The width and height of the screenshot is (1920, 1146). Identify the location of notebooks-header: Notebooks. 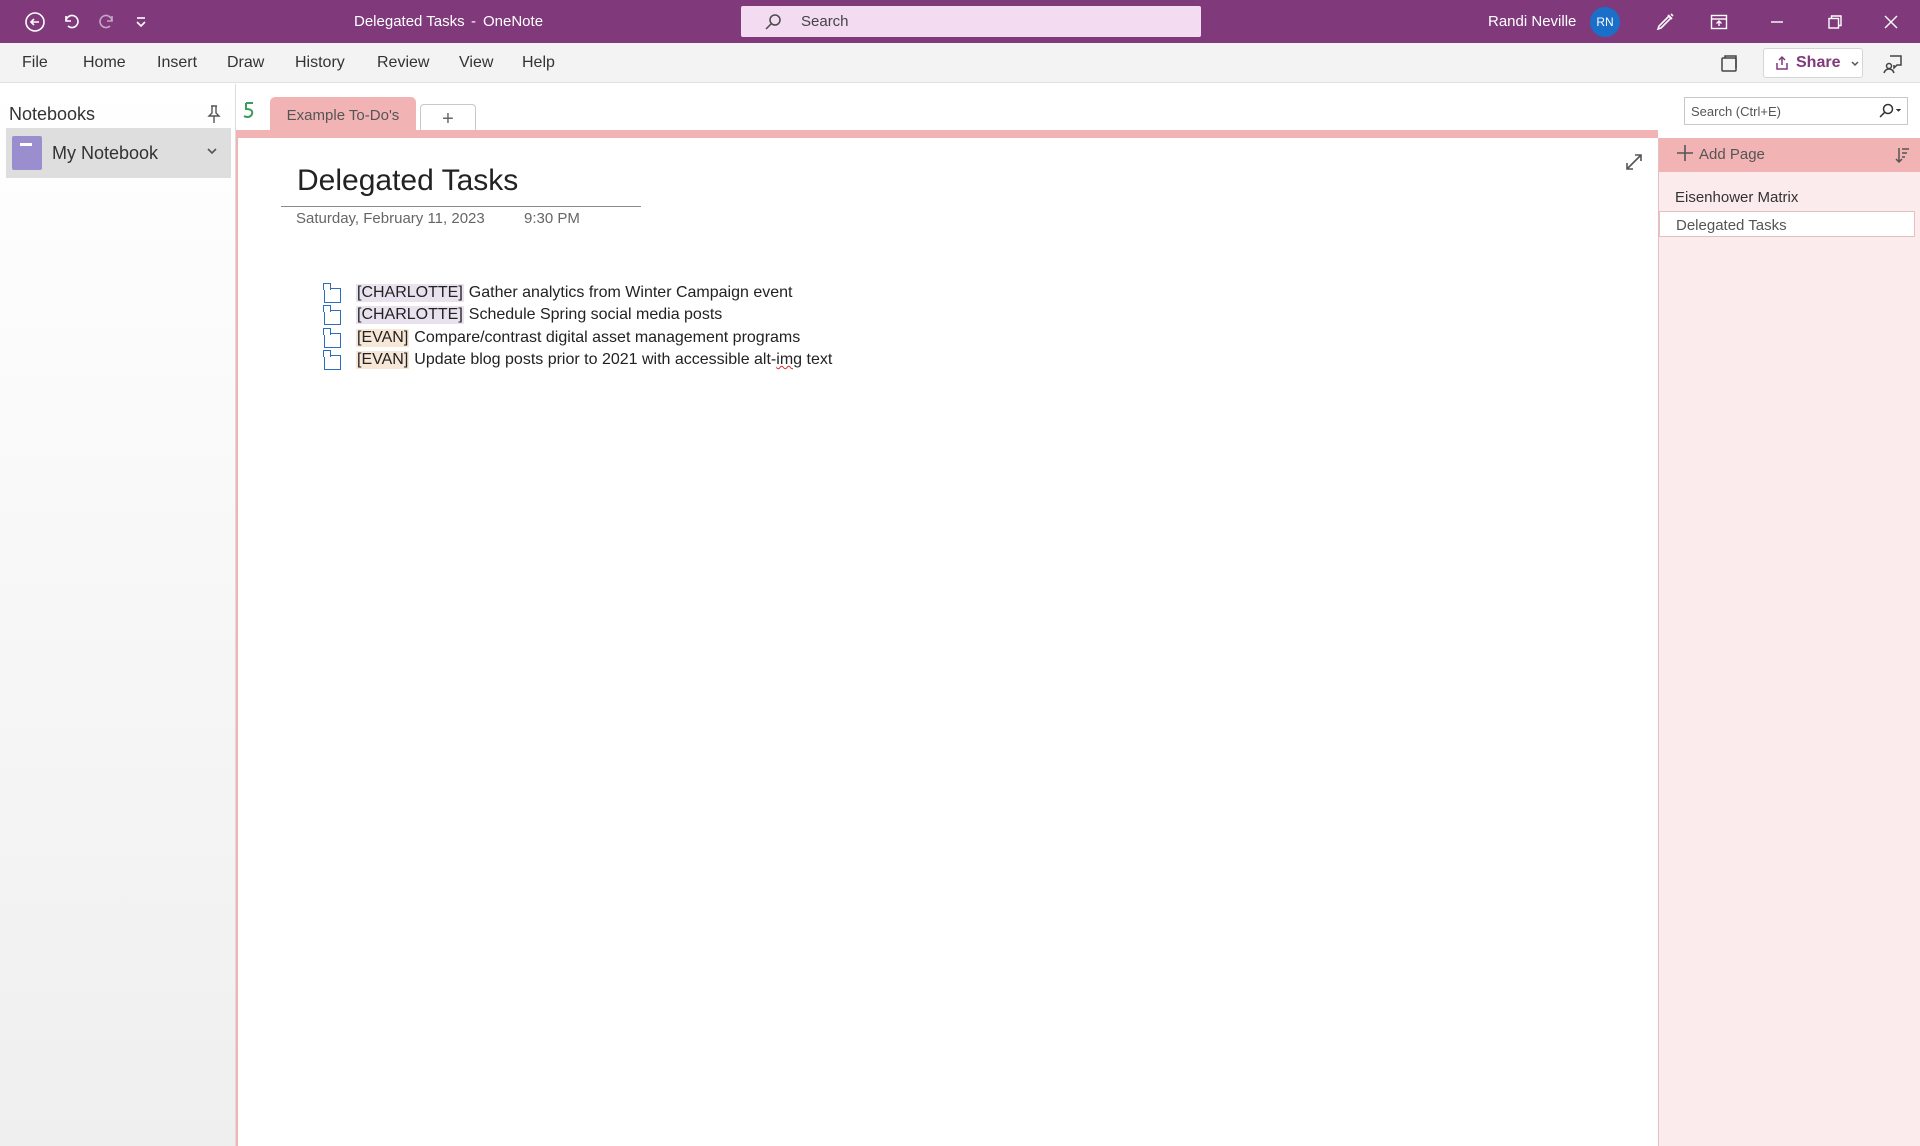
(52, 114).